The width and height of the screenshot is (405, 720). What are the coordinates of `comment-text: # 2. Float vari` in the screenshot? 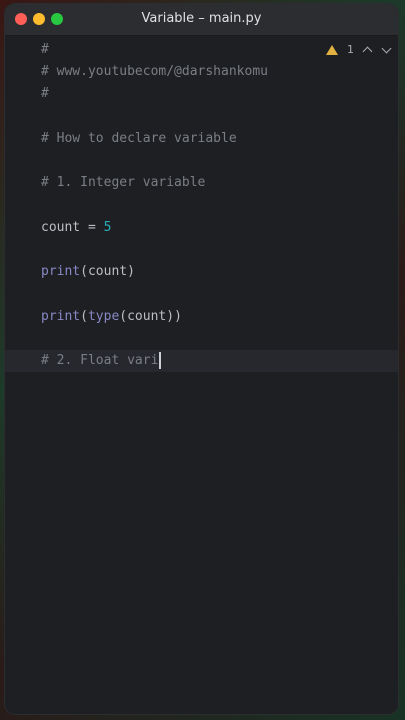 It's located at (100, 360).